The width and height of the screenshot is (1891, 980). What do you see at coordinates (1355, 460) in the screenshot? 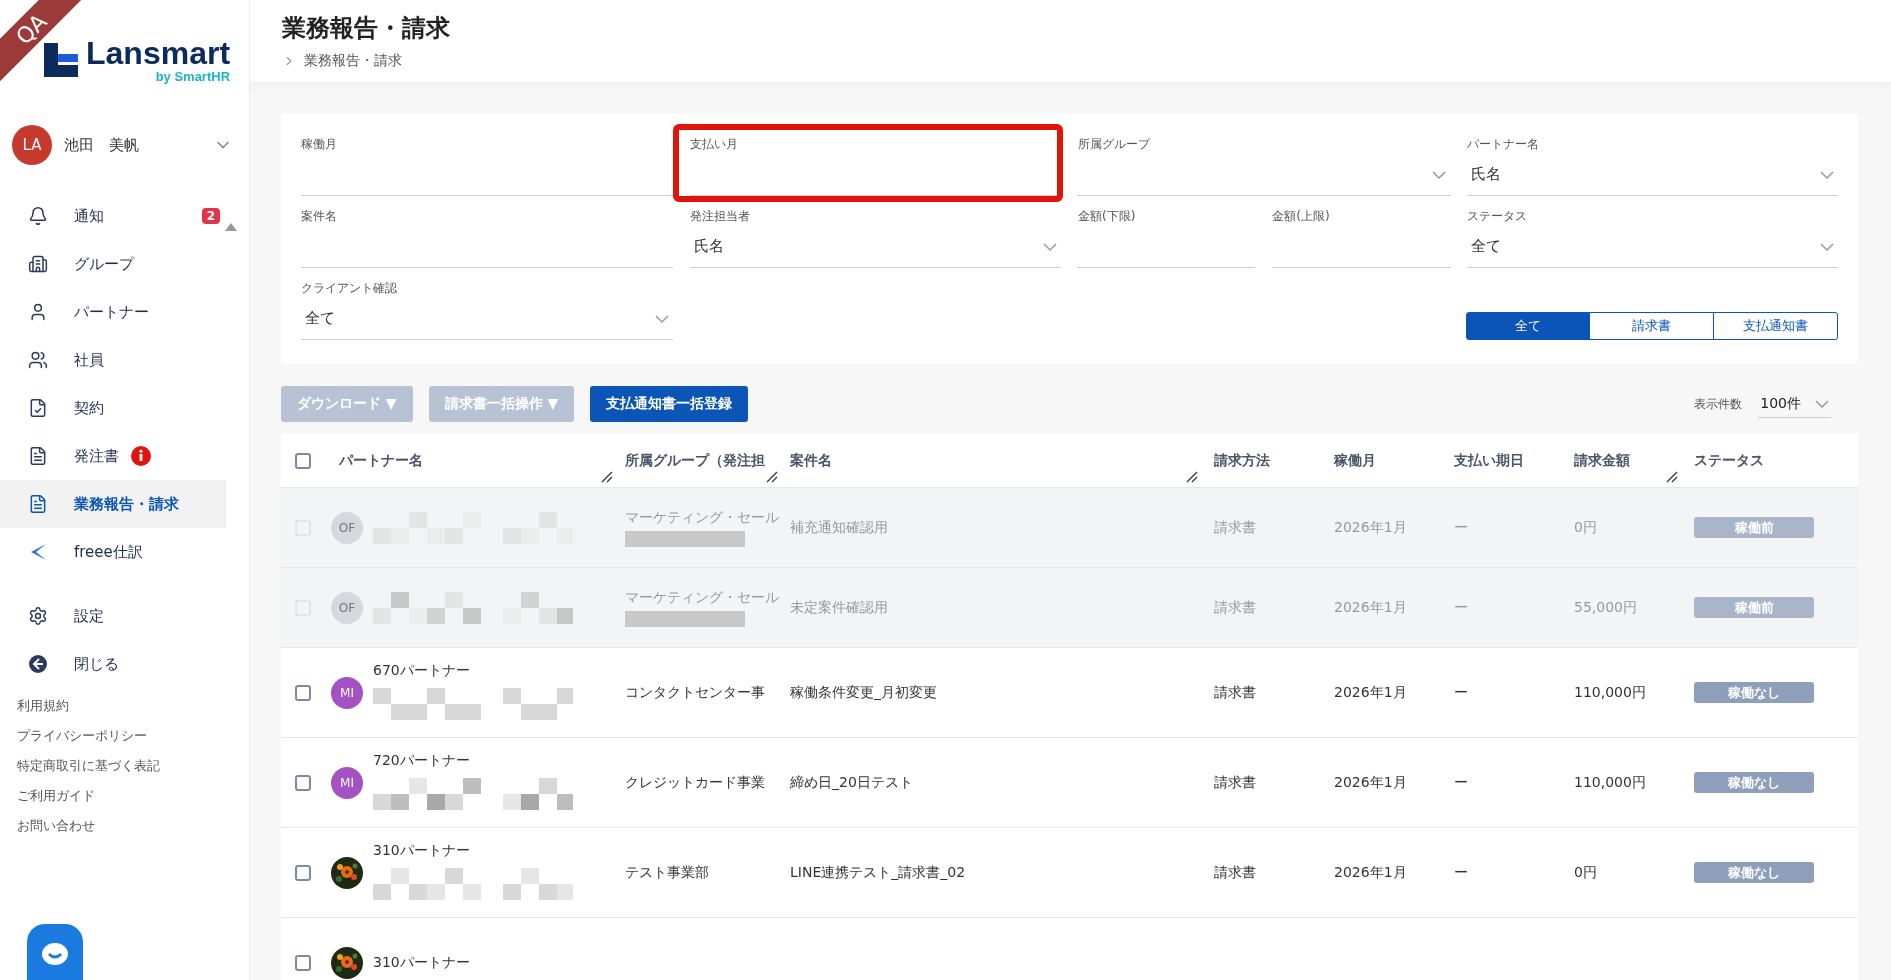
I see `column-header: 稼働月` at bounding box center [1355, 460].